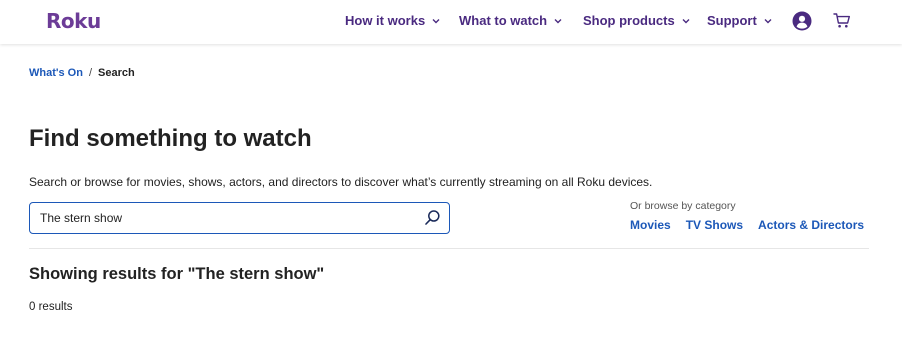 The image size is (902, 358). I want to click on results-count: 0 results, so click(51, 307).